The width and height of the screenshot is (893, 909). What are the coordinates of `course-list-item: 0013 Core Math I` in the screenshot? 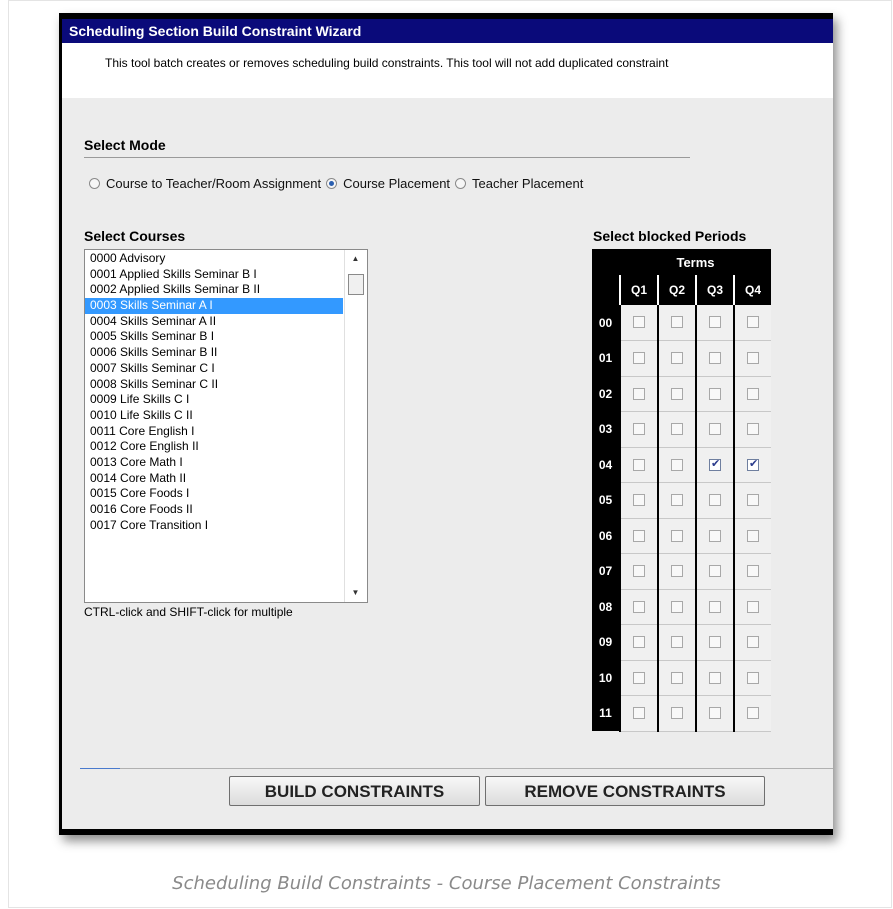 It's located at (214, 463).